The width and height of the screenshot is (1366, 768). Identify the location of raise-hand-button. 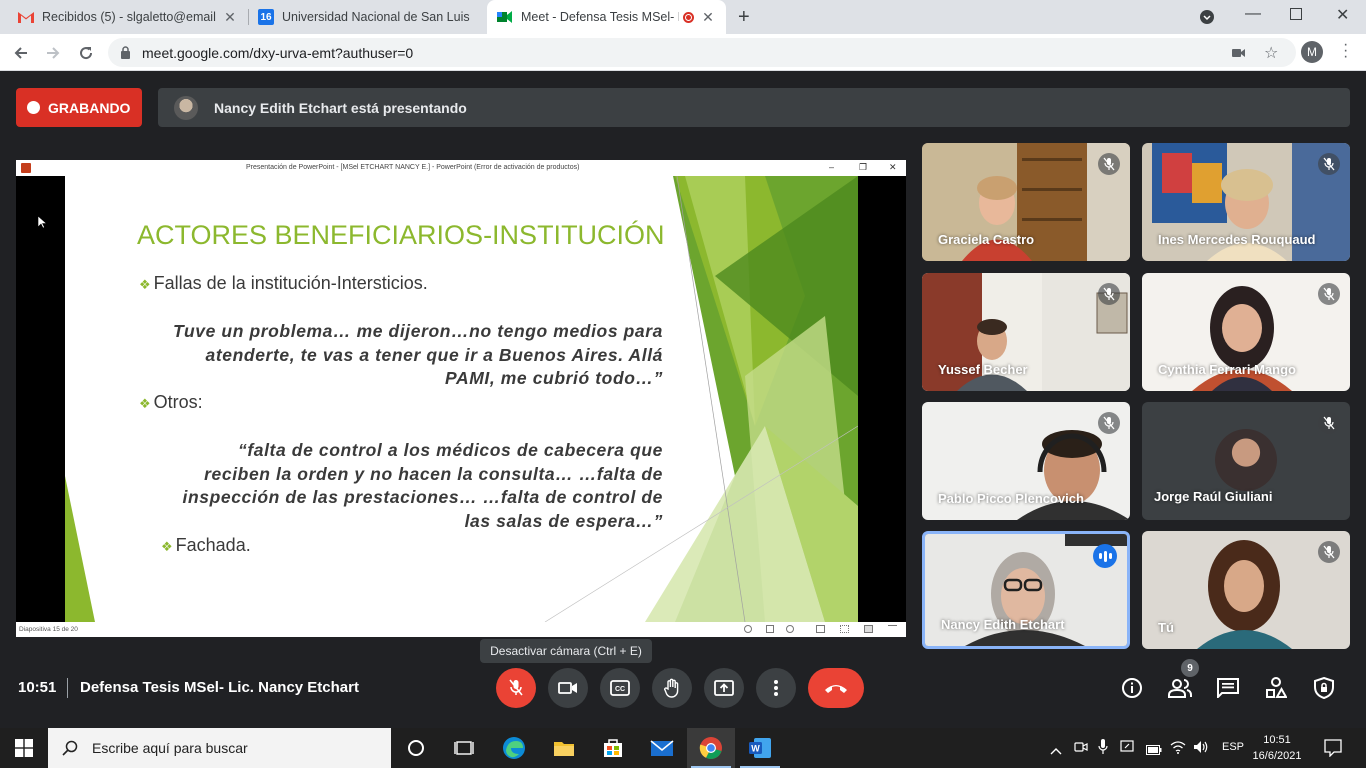
(672, 688).